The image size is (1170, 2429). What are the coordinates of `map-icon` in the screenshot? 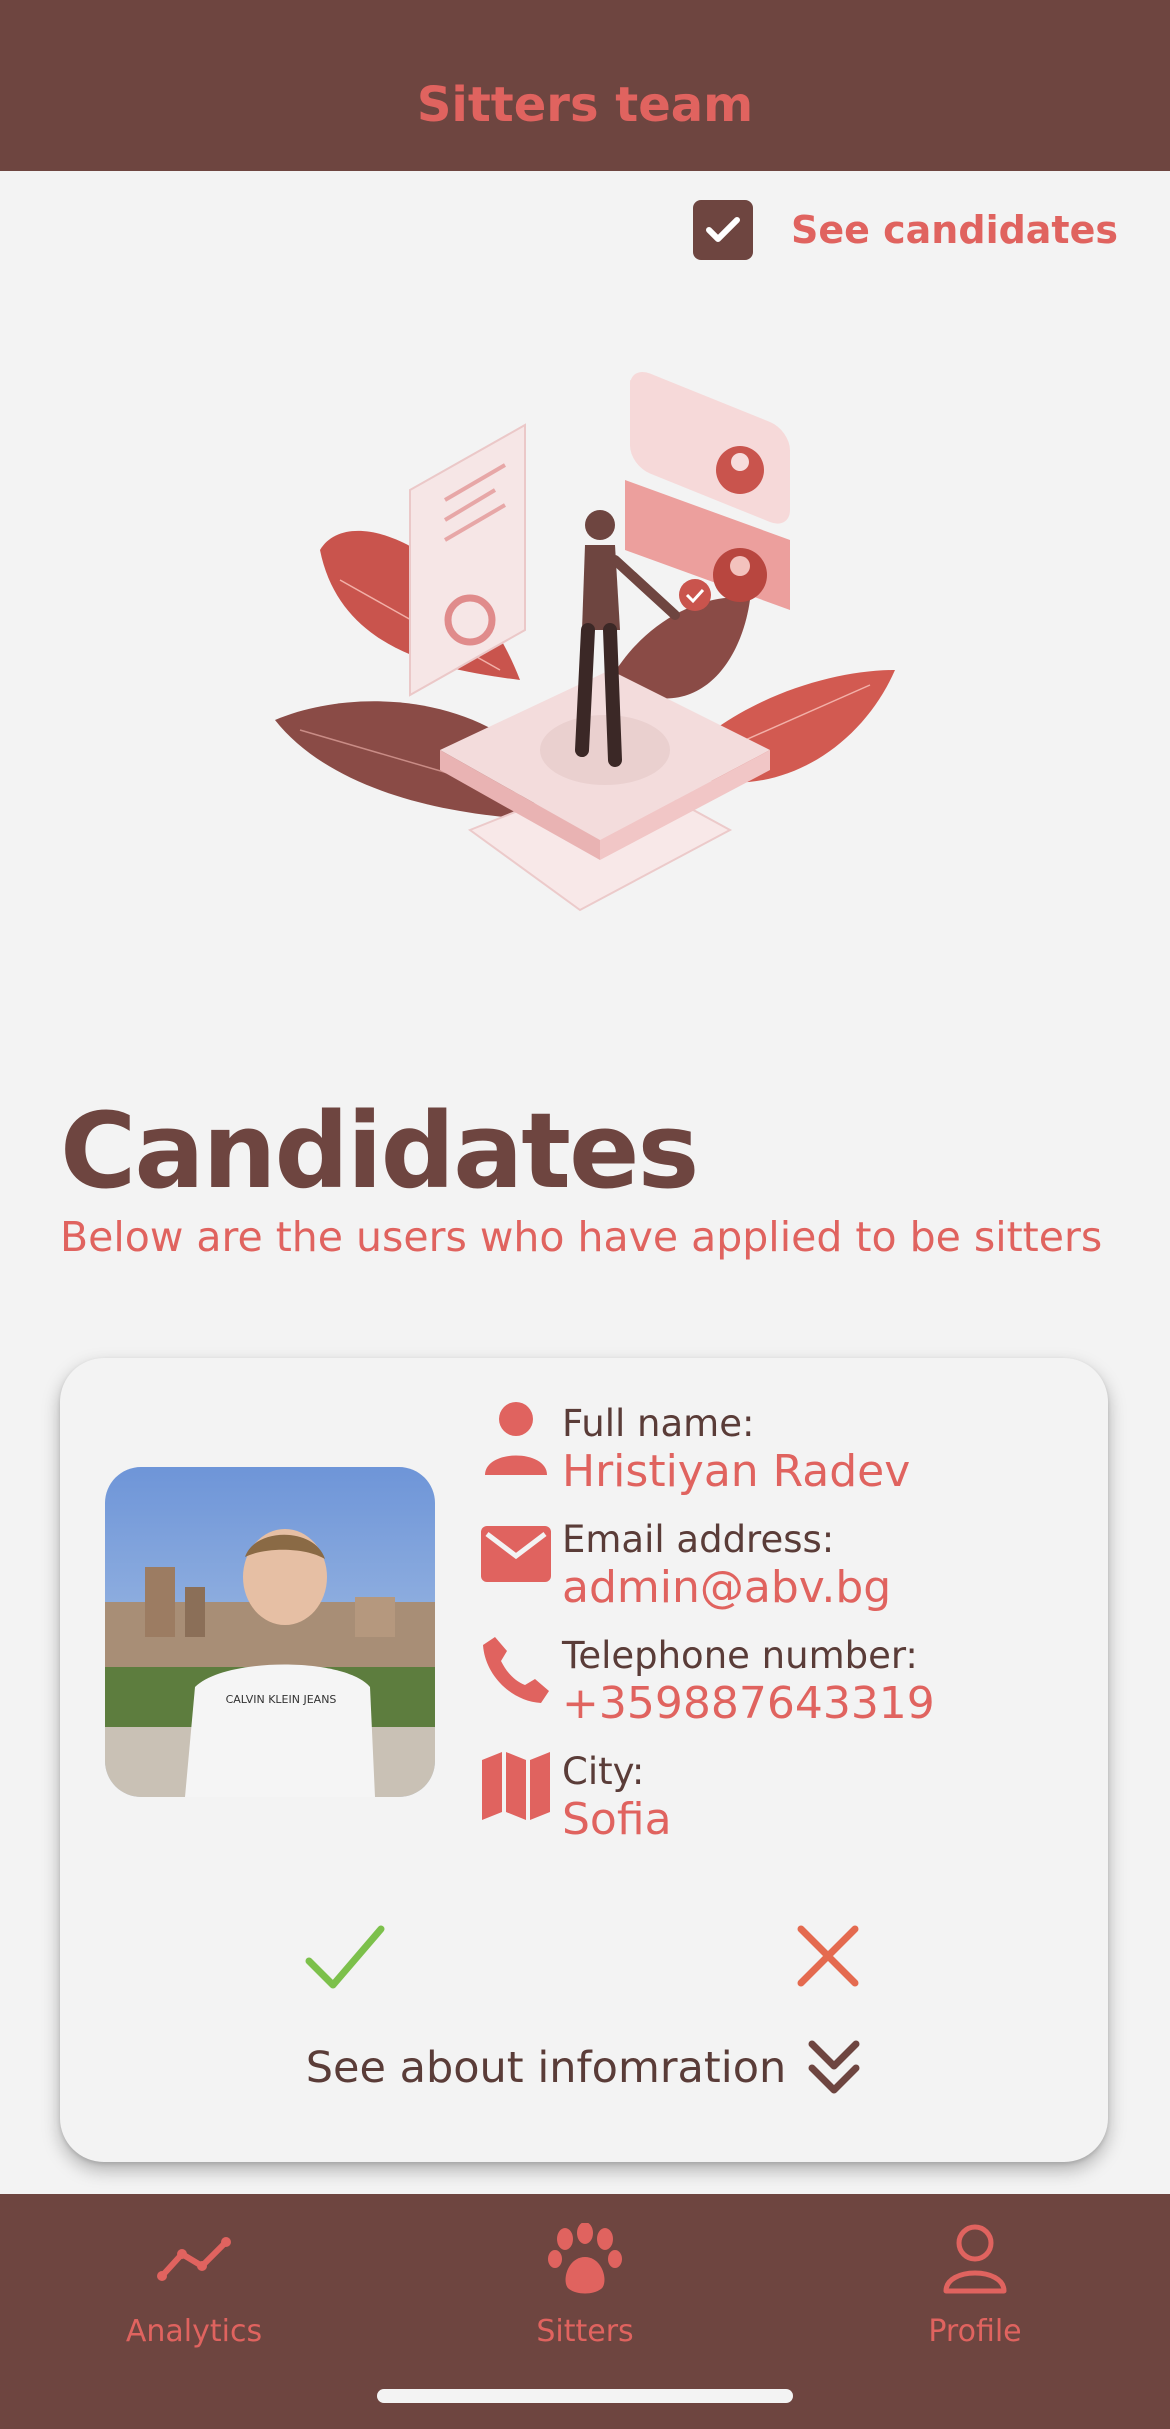 It's located at (516, 1786).